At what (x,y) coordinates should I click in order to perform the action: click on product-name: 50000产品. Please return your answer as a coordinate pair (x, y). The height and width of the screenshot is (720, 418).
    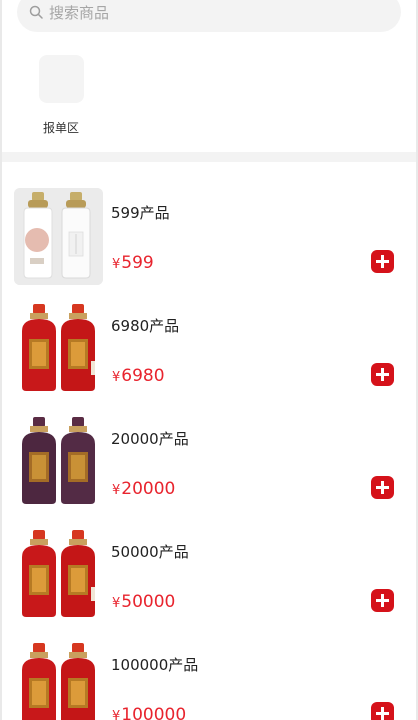
    Looking at the image, I should click on (150, 552).